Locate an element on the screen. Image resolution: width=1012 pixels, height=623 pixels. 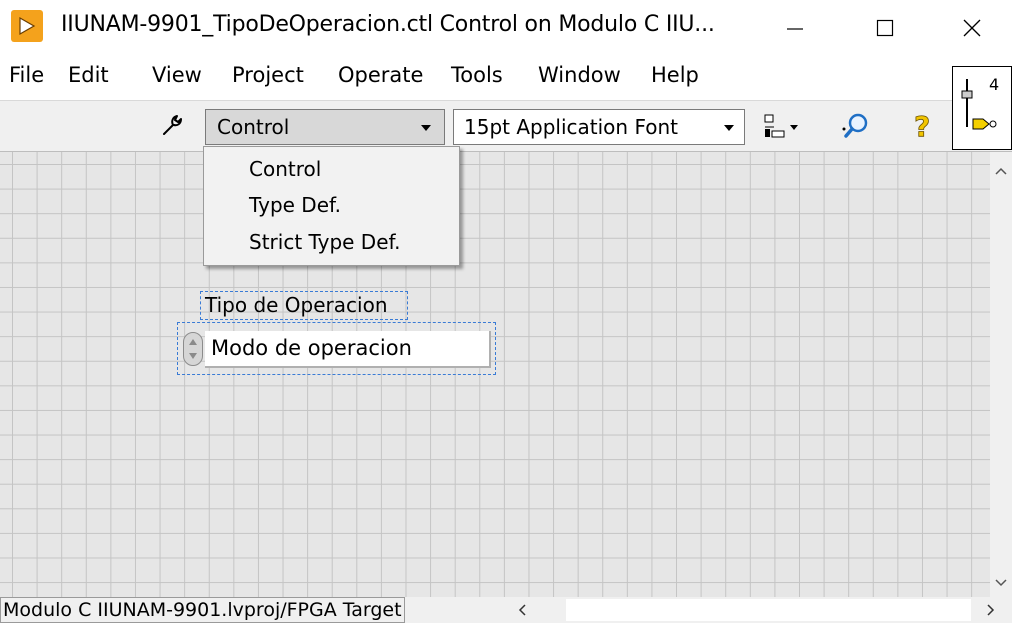
menu-operate: Operate is located at coordinates (380, 75).